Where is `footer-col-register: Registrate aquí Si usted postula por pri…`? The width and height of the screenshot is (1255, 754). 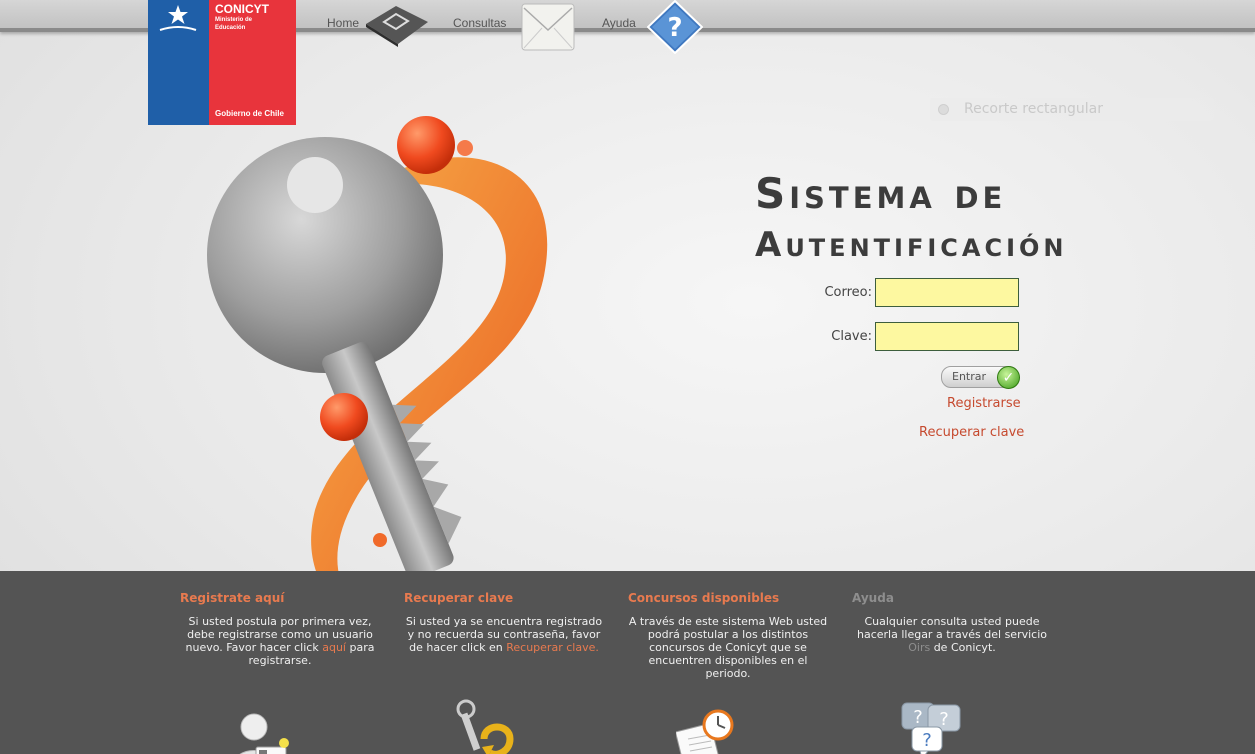
footer-col-register: Registrate aquí Si usted postula por pri… is located at coordinates (280, 672).